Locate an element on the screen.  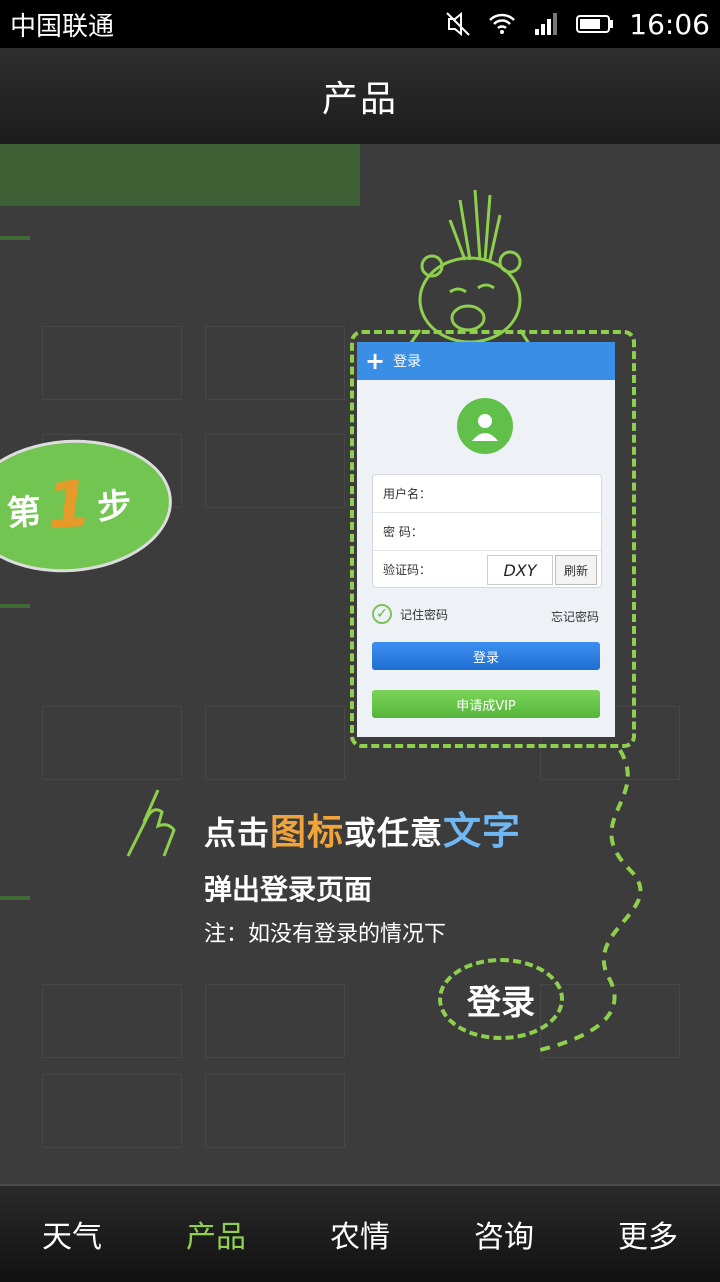
instruction-text-or: 或任意 is located at coordinates (394, 833).